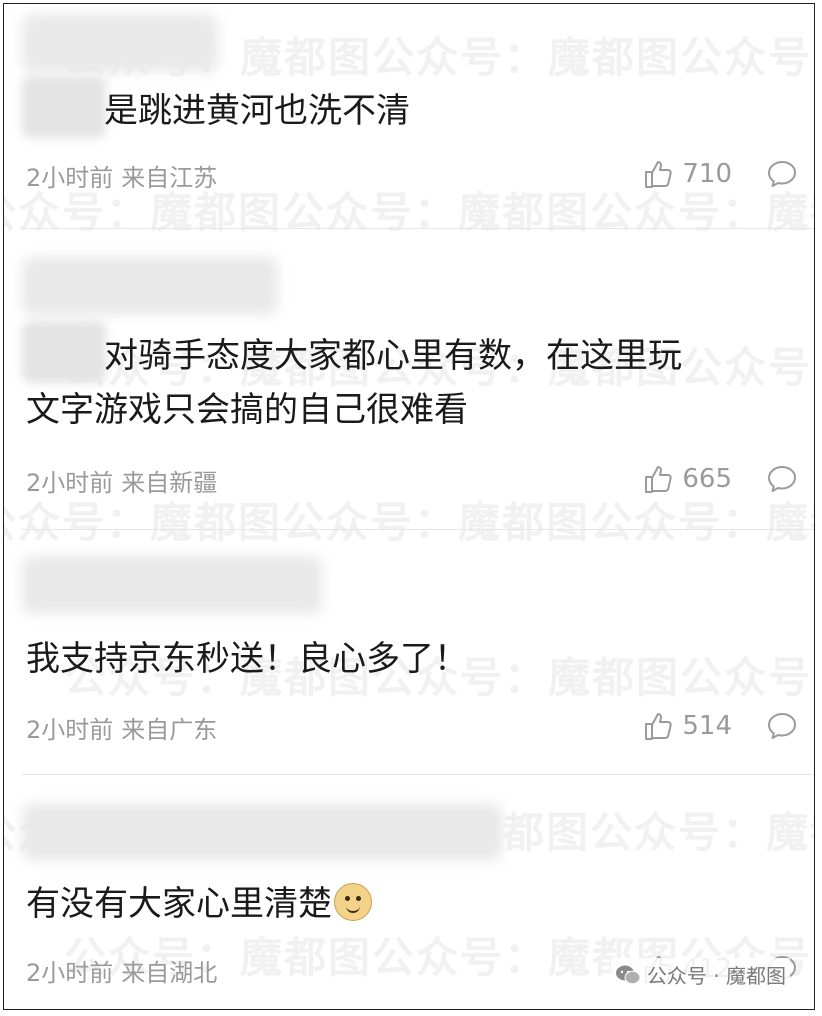  Describe the element at coordinates (707, 479) in the screenshot. I see `like-count: 665` at that location.